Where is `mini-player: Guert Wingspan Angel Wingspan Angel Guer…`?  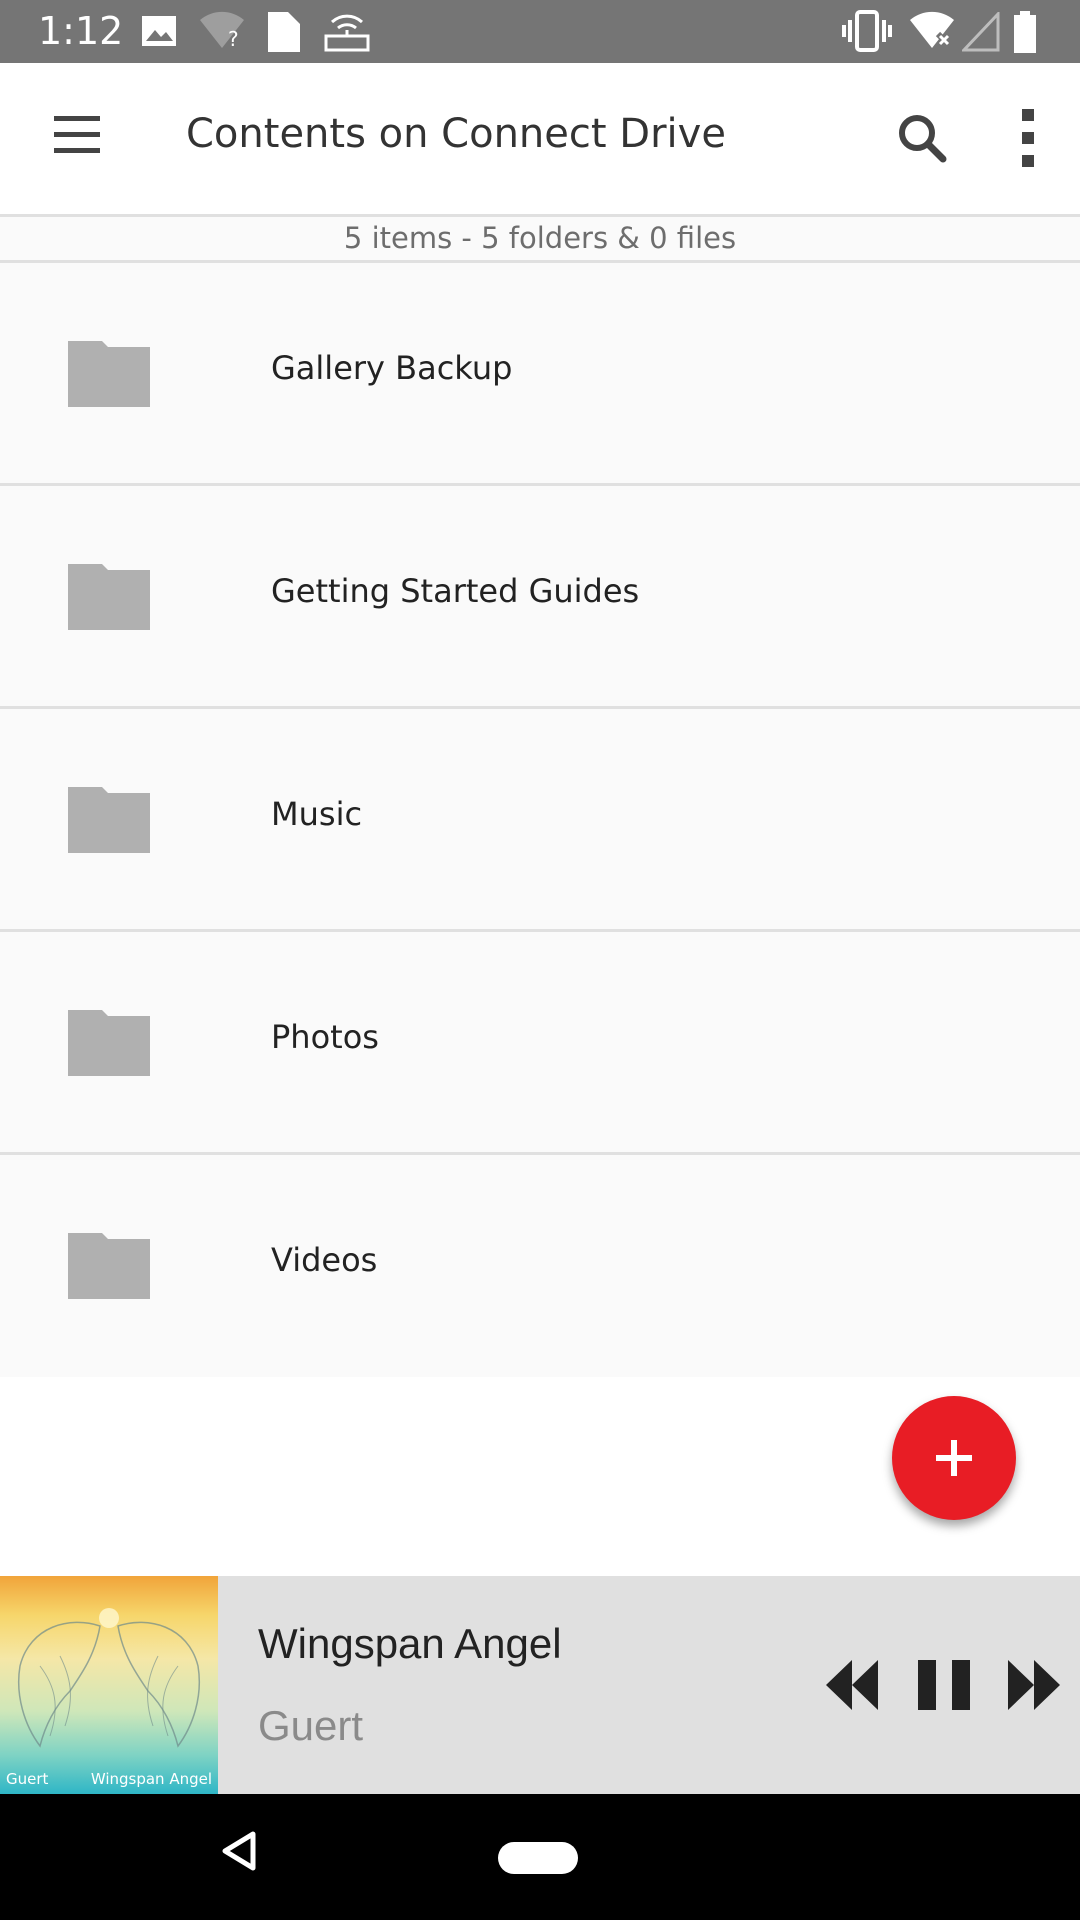
mini-player: Guert Wingspan Angel Wingspan Angel Guer… is located at coordinates (540, 1685).